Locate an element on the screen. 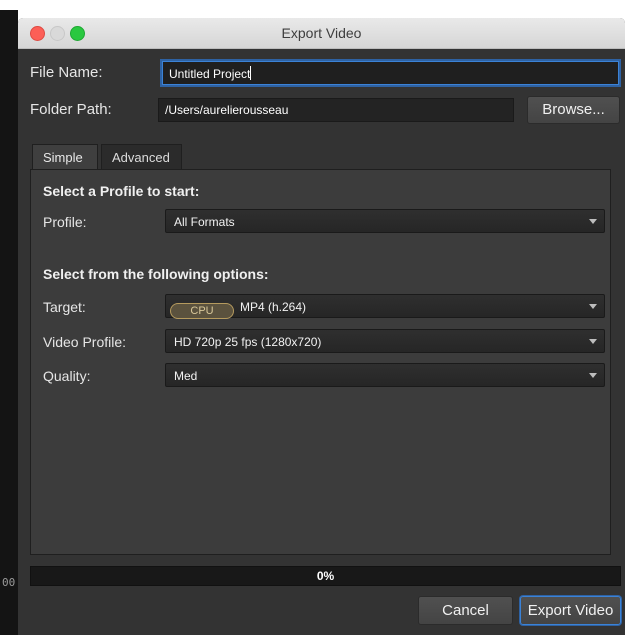 This screenshot has height=635, width=625. title-bar: Export Video is located at coordinates (321, 33).